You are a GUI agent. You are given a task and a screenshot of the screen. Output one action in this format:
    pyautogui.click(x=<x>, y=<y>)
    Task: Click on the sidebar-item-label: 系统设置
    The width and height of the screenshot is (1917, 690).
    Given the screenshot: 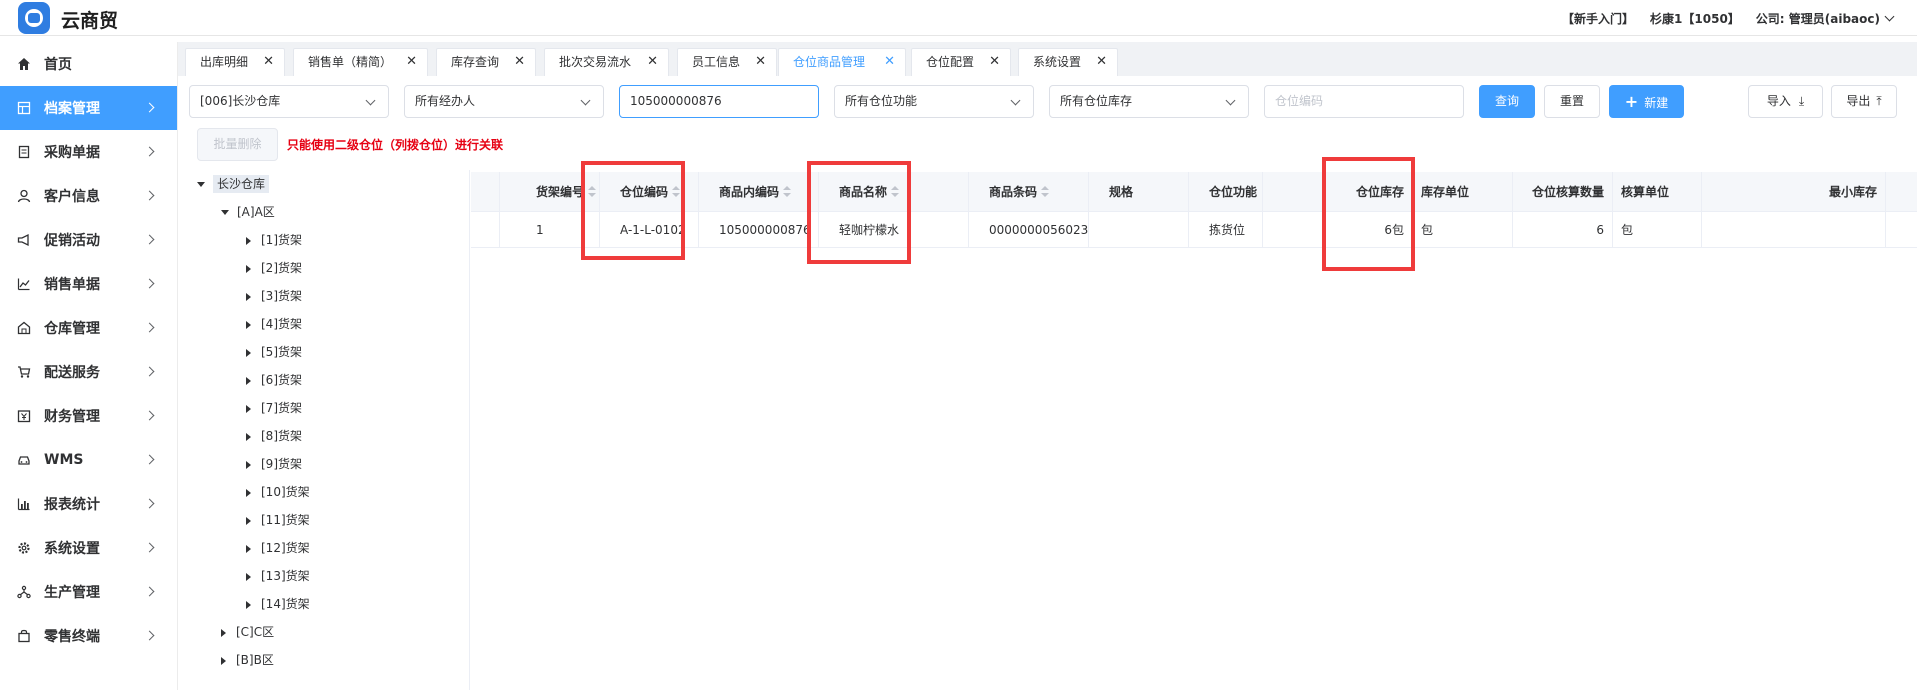 What is the action you would take?
    pyautogui.click(x=72, y=549)
    